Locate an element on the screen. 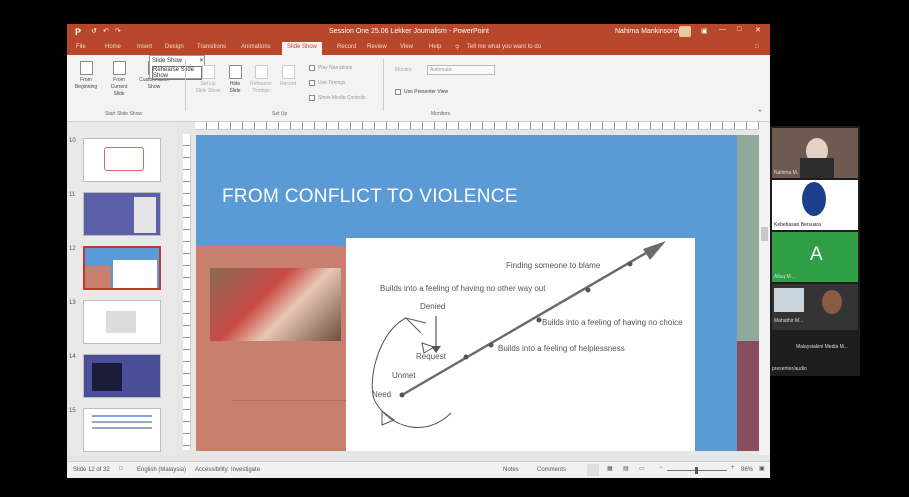 The width and height of the screenshot is (909, 497). lightbulb-icon: ⚲ is located at coordinates (457, 48).